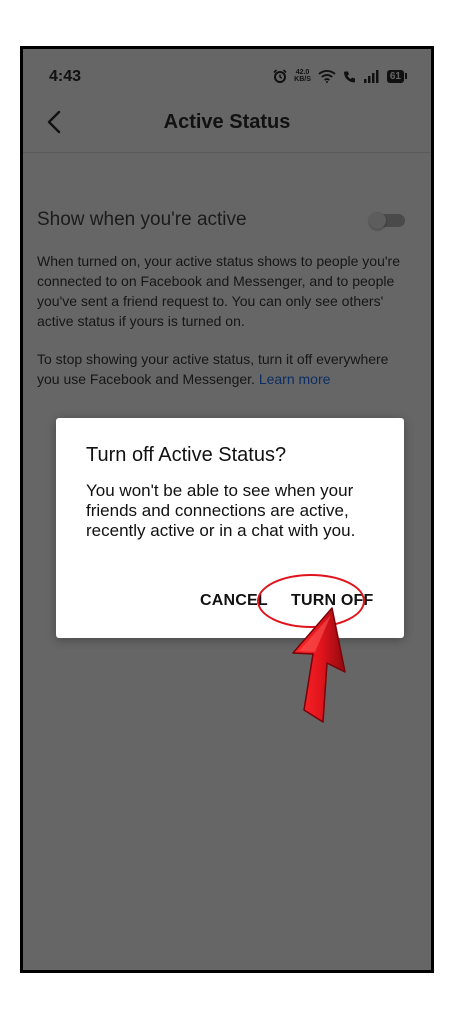 This screenshot has width=458, height=1024. What do you see at coordinates (234, 601) in the screenshot?
I see `cancel-button: CANCEL` at bounding box center [234, 601].